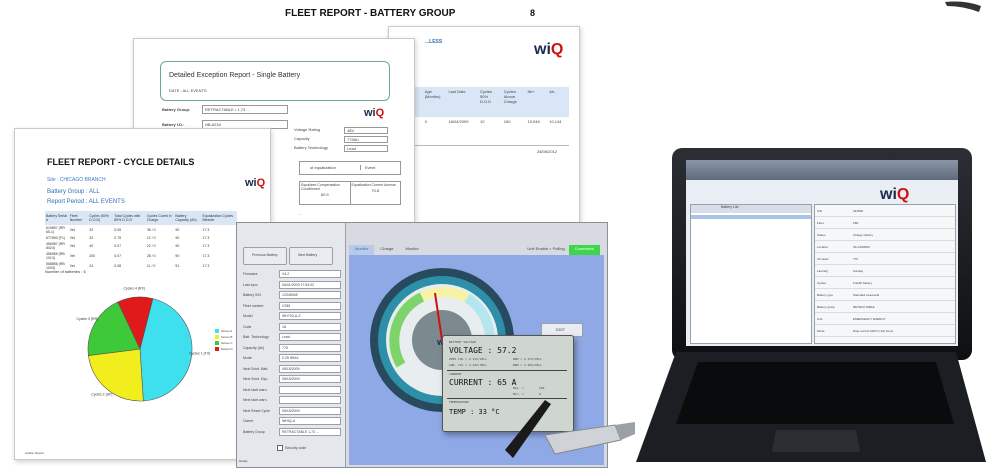 The image size is (987, 471). I want to click on field-value: 0.25 HB44, so click(310, 358).